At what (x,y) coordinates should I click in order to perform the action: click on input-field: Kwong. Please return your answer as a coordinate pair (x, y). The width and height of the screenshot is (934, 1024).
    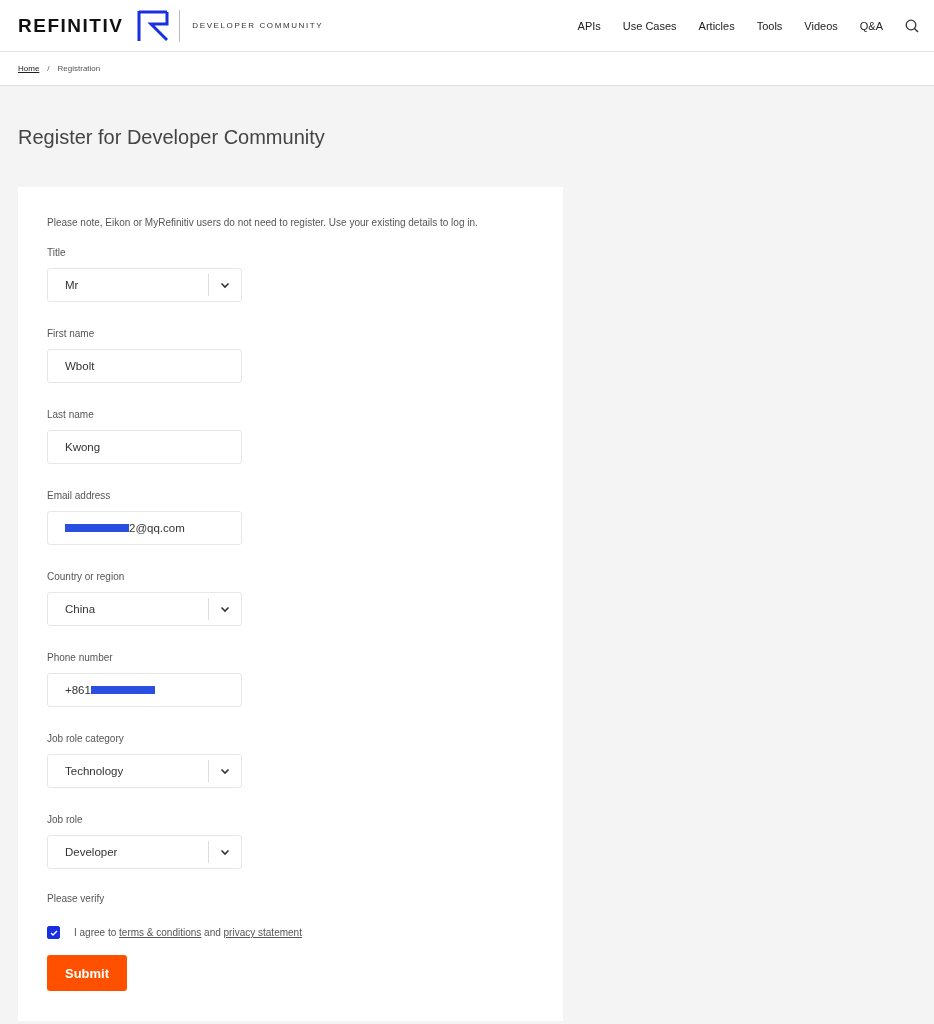
    Looking at the image, I should click on (144, 447).